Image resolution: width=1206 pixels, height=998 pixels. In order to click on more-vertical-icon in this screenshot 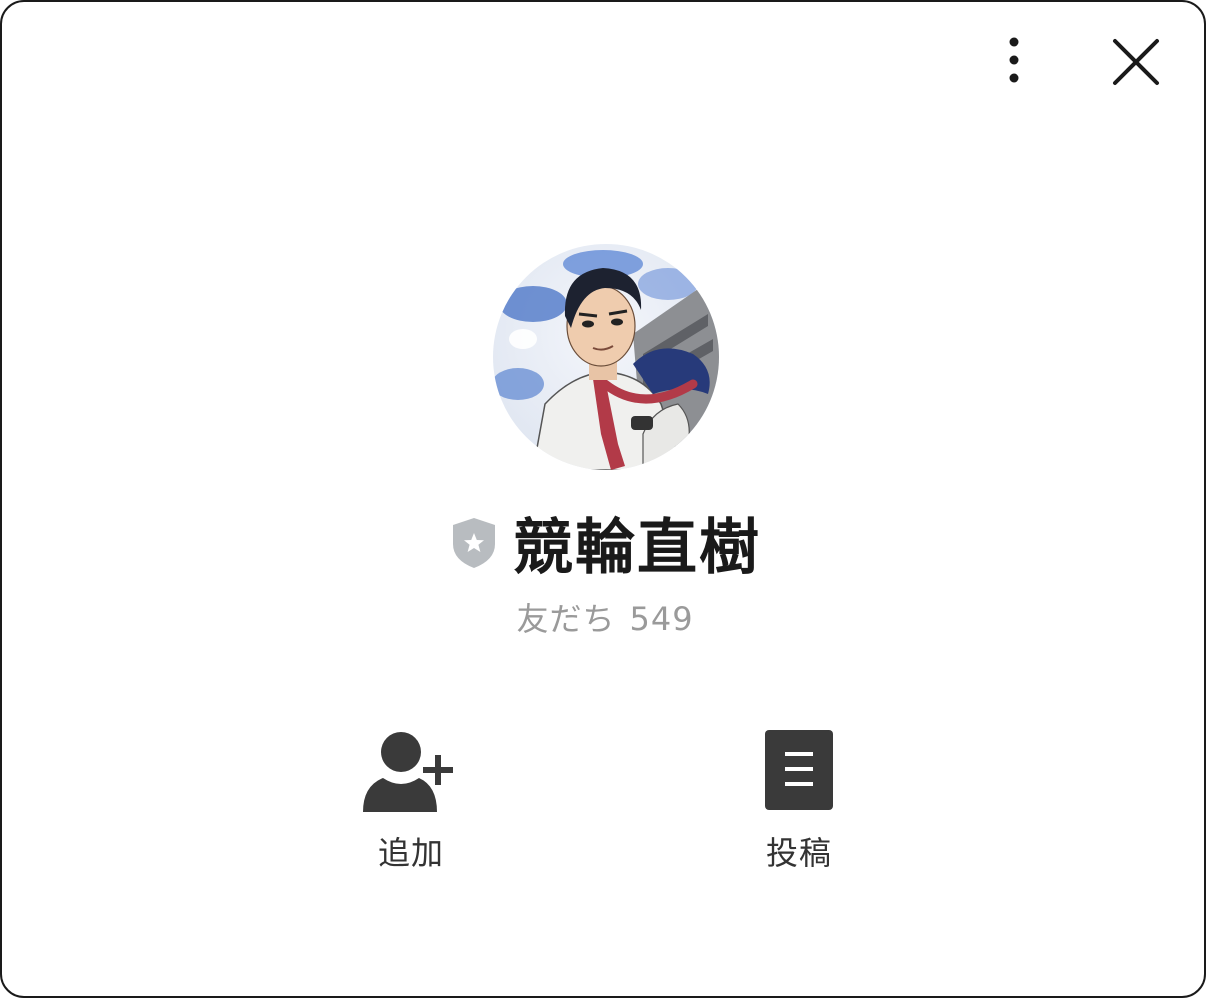, I will do `click(1014, 60)`.